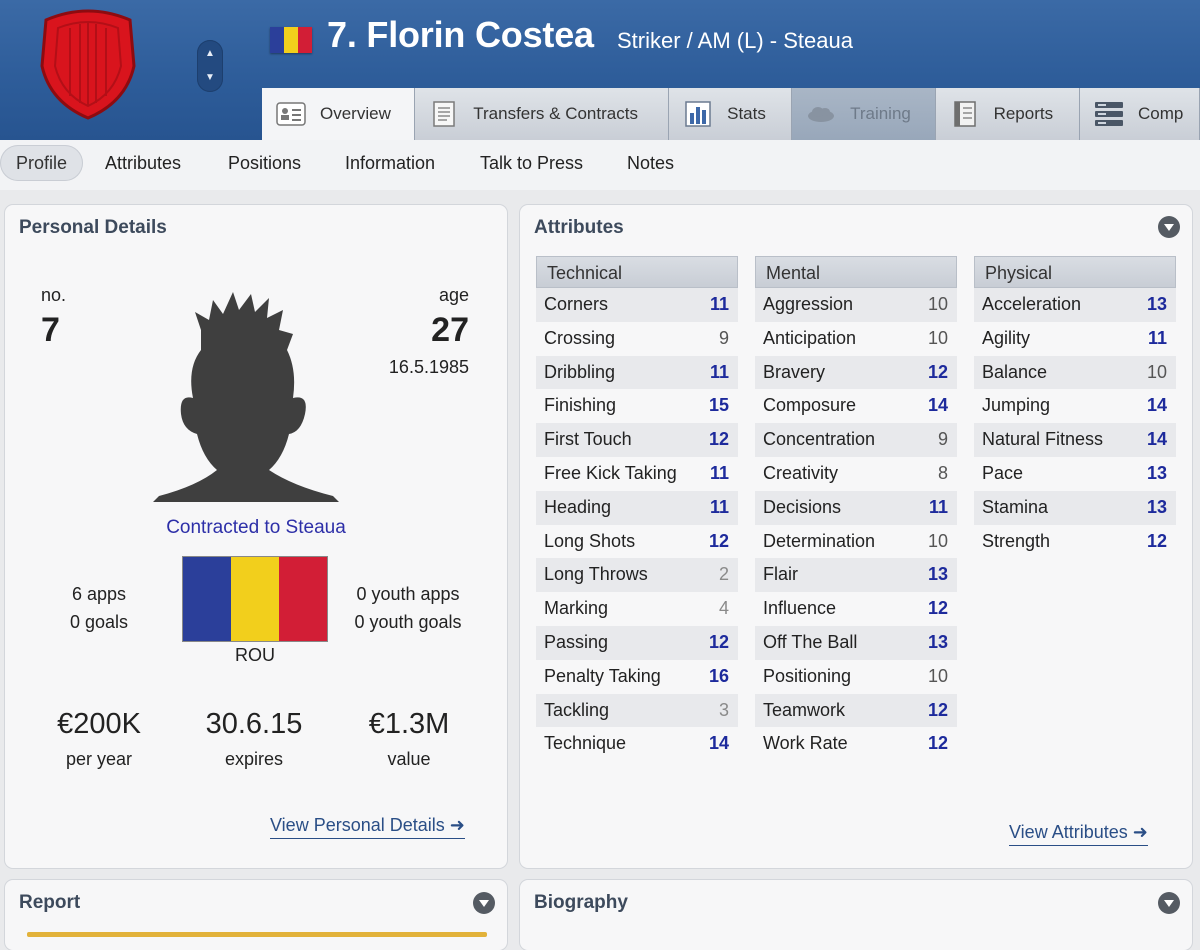 The image size is (1200, 950). What do you see at coordinates (1075, 339) in the screenshot?
I see `attribute-row: Agility 11` at bounding box center [1075, 339].